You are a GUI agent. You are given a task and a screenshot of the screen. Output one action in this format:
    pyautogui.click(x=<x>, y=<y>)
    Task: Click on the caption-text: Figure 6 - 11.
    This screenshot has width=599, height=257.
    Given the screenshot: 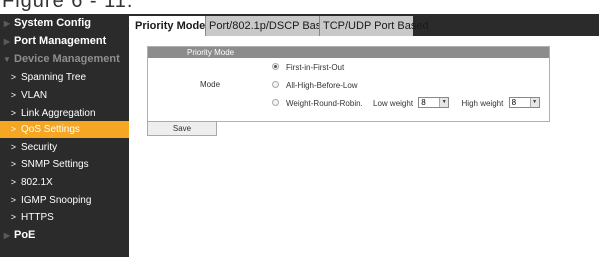 What is the action you would take?
    pyautogui.click(x=68, y=6)
    